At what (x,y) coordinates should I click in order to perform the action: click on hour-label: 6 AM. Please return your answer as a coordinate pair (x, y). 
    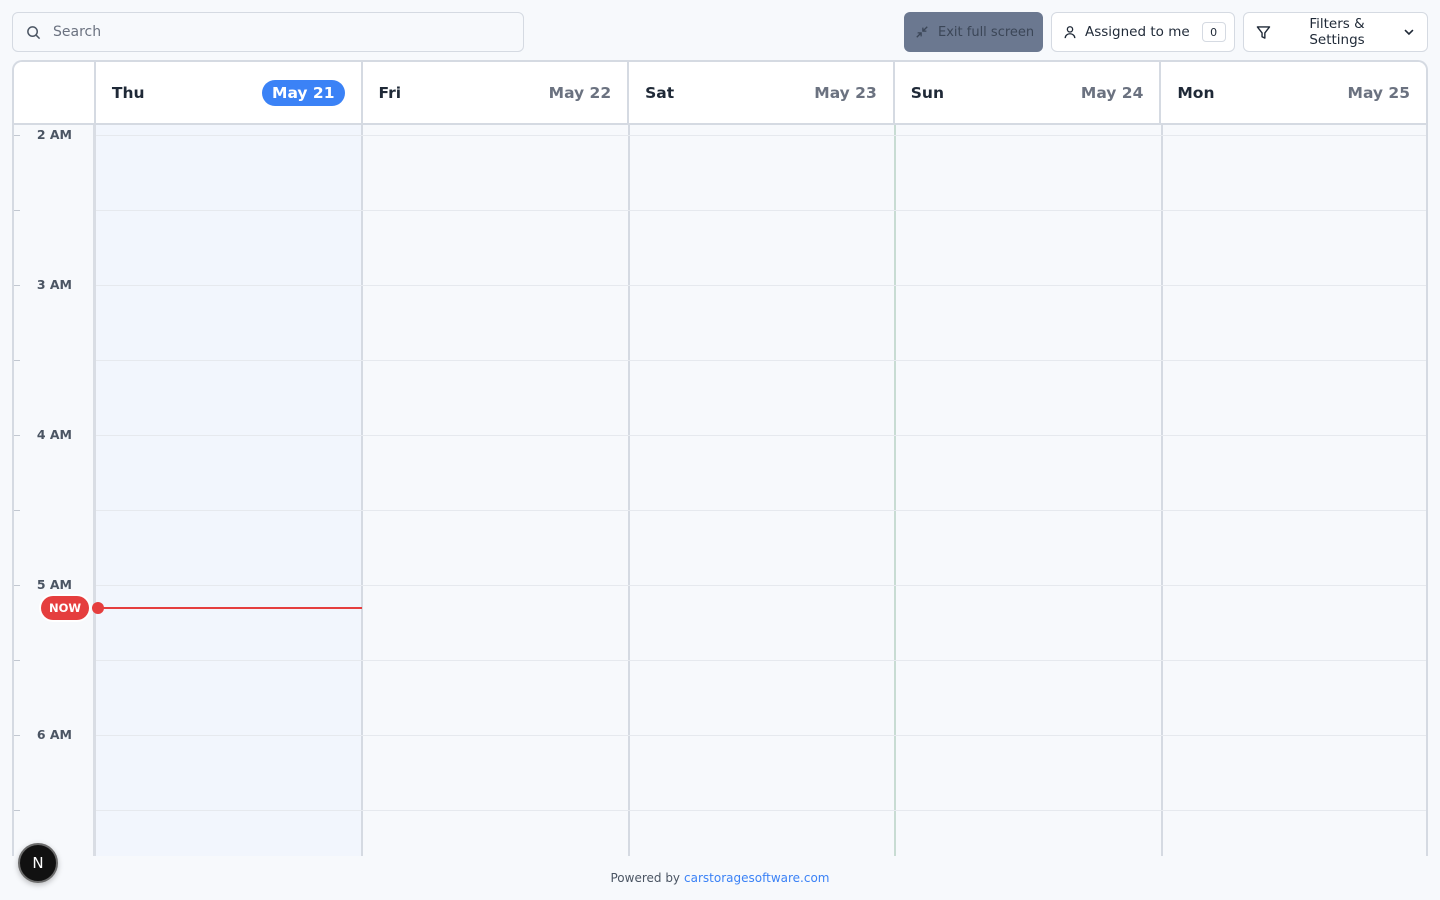
    Looking at the image, I should click on (54, 734).